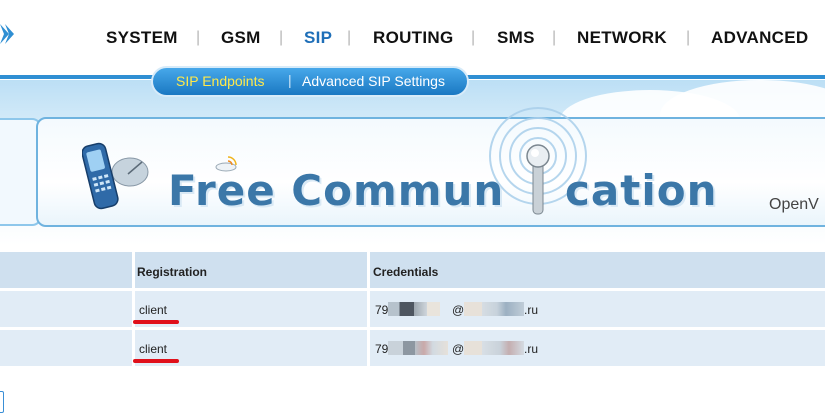 Image resolution: width=825 pixels, height=420 pixels. I want to click on banner-slogan-left: Free Commun, so click(336, 190).